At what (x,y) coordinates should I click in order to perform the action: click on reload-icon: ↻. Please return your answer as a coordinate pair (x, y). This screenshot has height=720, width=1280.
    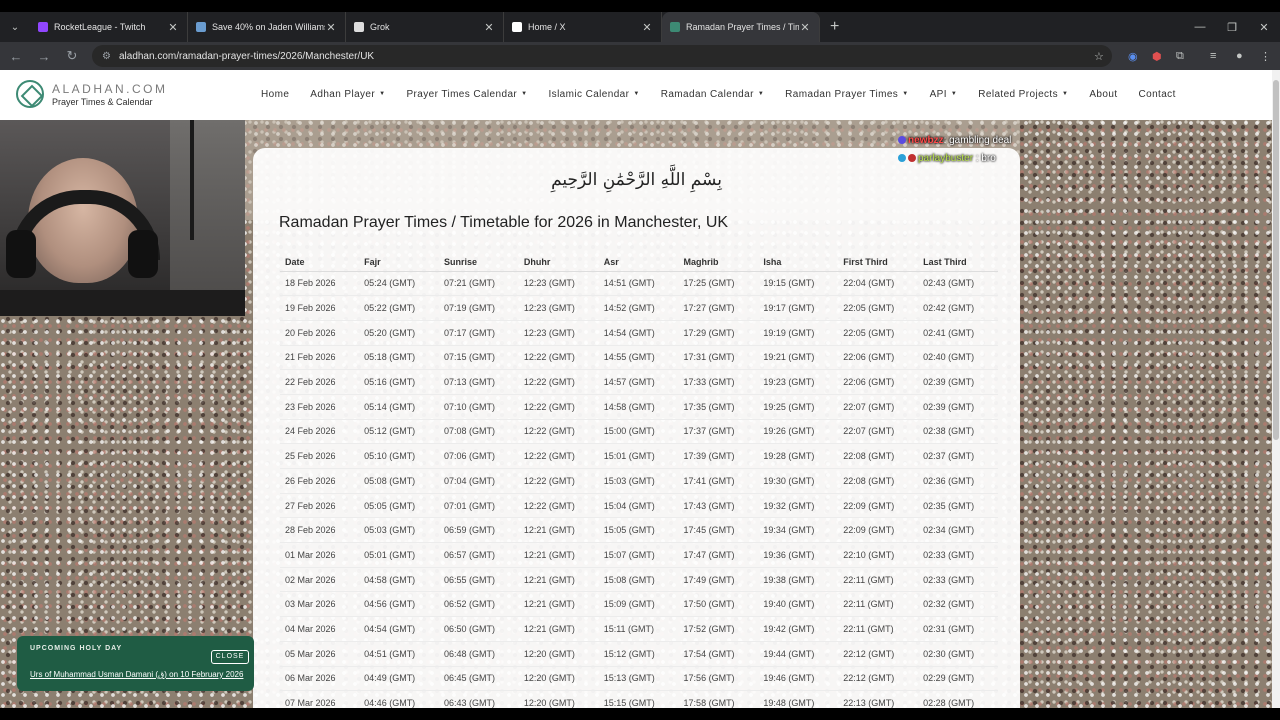
    Looking at the image, I should click on (72, 56).